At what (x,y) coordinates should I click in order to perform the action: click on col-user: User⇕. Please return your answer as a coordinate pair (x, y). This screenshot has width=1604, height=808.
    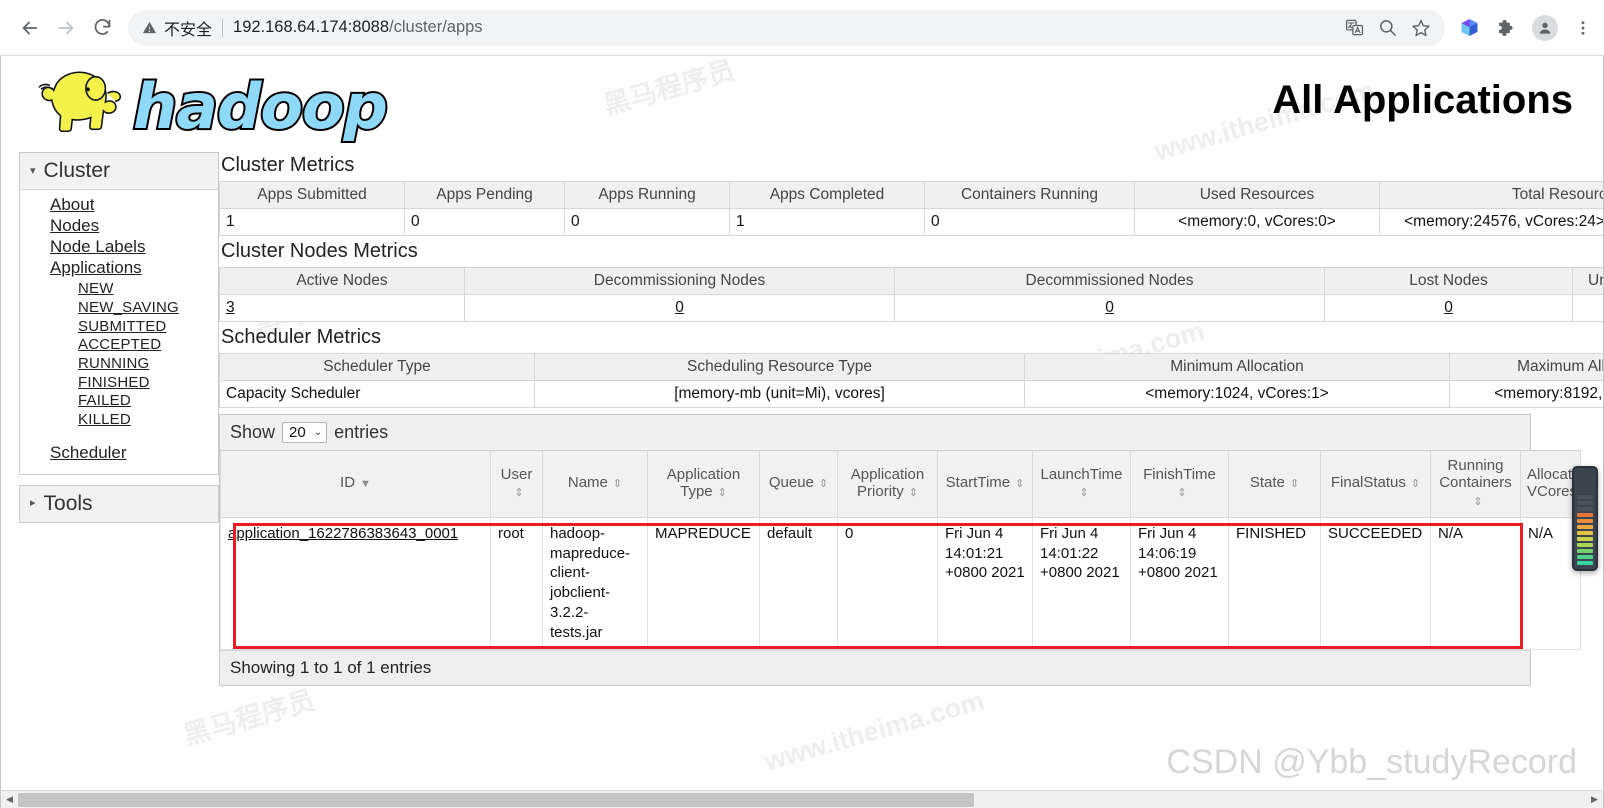
    Looking at the image, I should click on (516, 484).